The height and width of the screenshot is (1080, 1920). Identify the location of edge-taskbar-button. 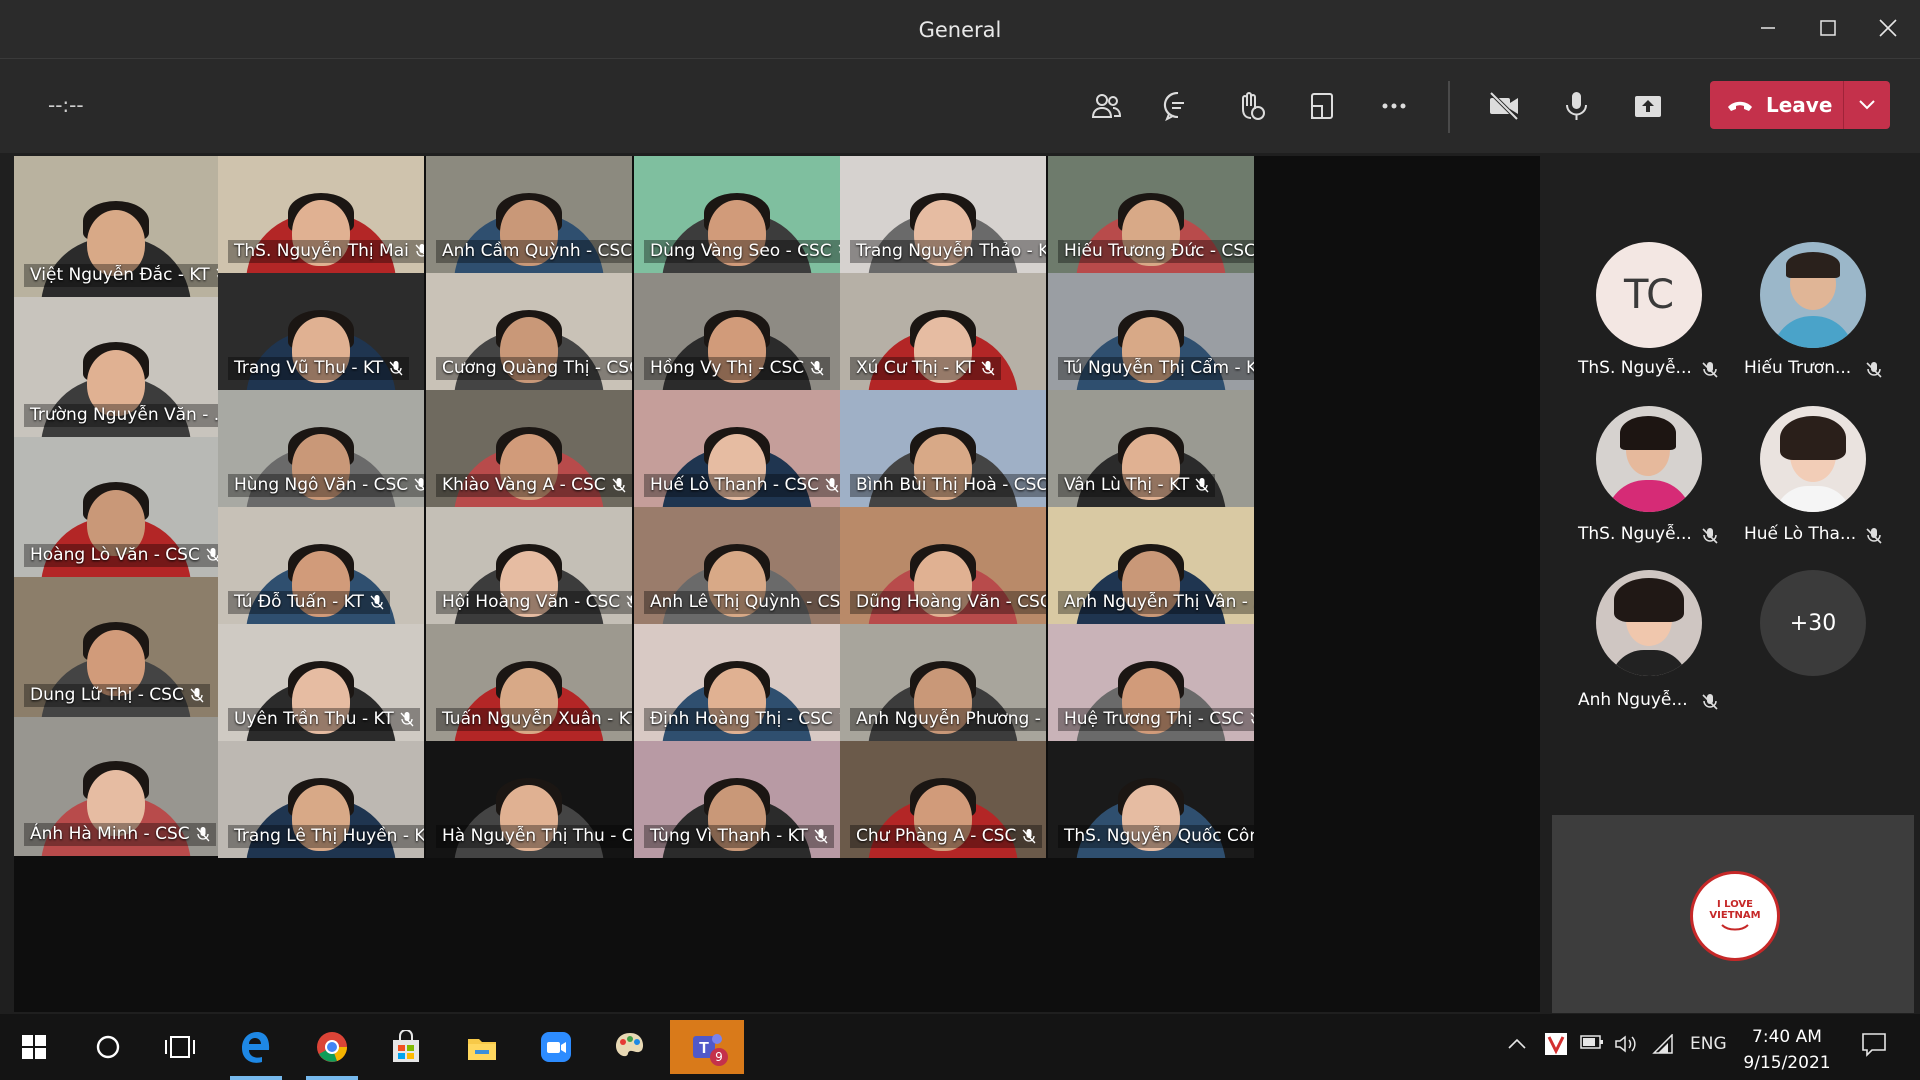
(256, 1050).